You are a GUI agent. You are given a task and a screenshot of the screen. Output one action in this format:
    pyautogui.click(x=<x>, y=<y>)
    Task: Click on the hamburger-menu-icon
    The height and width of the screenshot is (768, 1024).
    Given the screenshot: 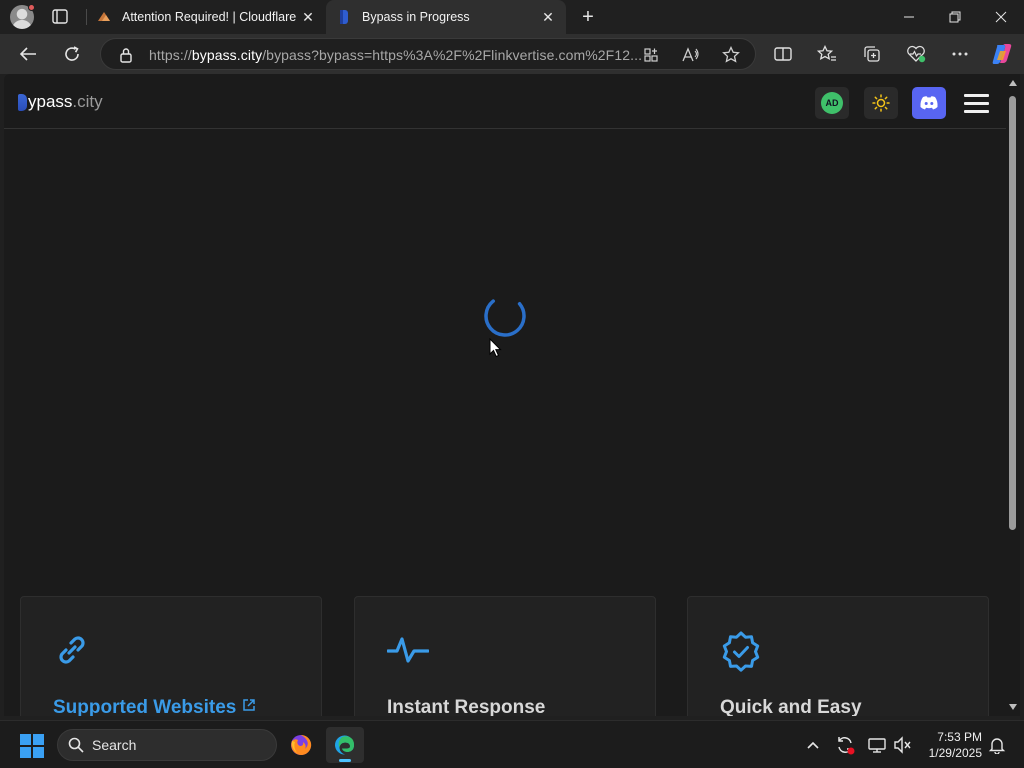 What is the action you would take?
    pyautogui.click(x=976, y=103)
    